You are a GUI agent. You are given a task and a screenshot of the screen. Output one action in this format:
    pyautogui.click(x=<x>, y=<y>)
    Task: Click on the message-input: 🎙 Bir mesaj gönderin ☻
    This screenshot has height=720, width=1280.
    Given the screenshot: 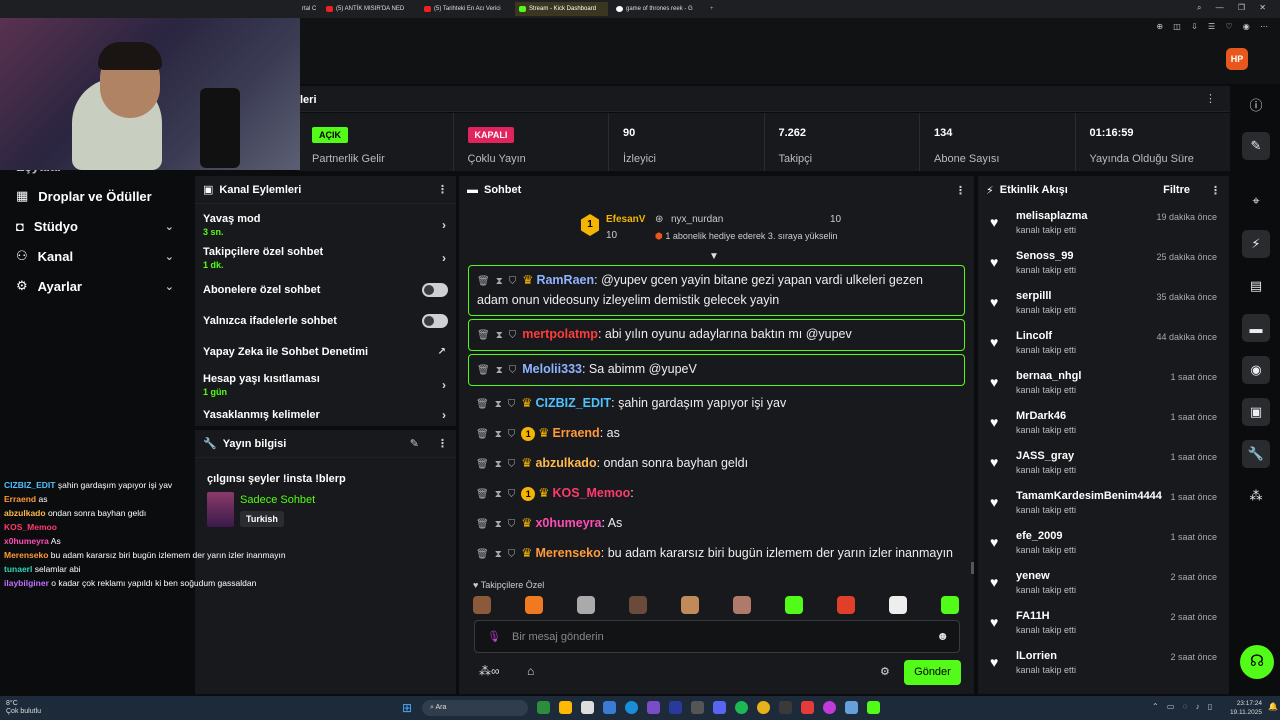 What is the action you would take?
    pyautogui.click(x=717, y=636)
    